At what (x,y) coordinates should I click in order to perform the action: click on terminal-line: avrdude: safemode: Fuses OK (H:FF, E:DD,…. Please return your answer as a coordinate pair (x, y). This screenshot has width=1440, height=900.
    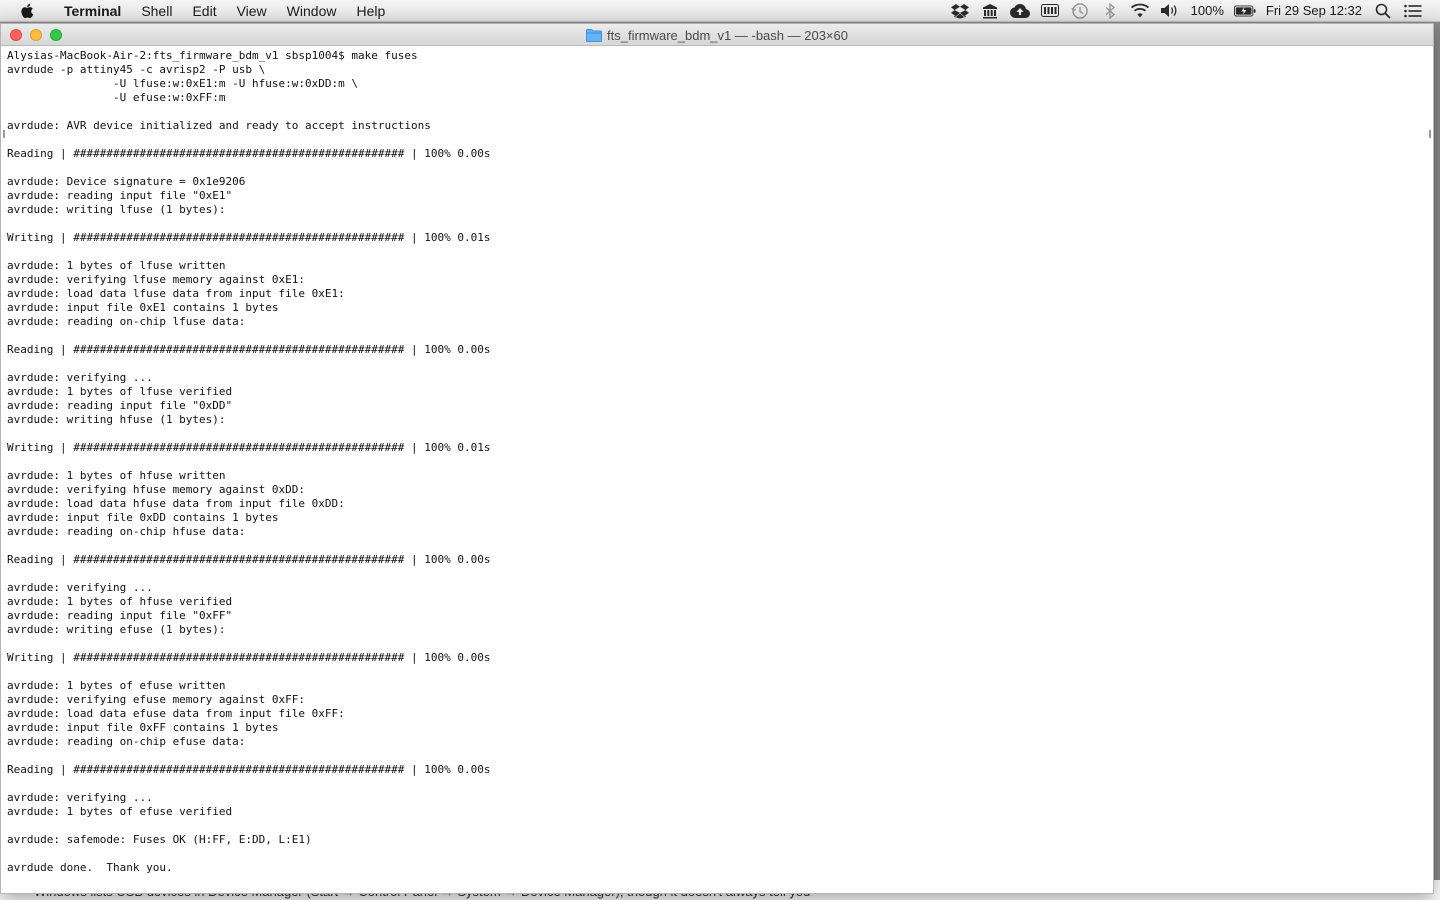
    Looking at the image, I should click on (159, 839).